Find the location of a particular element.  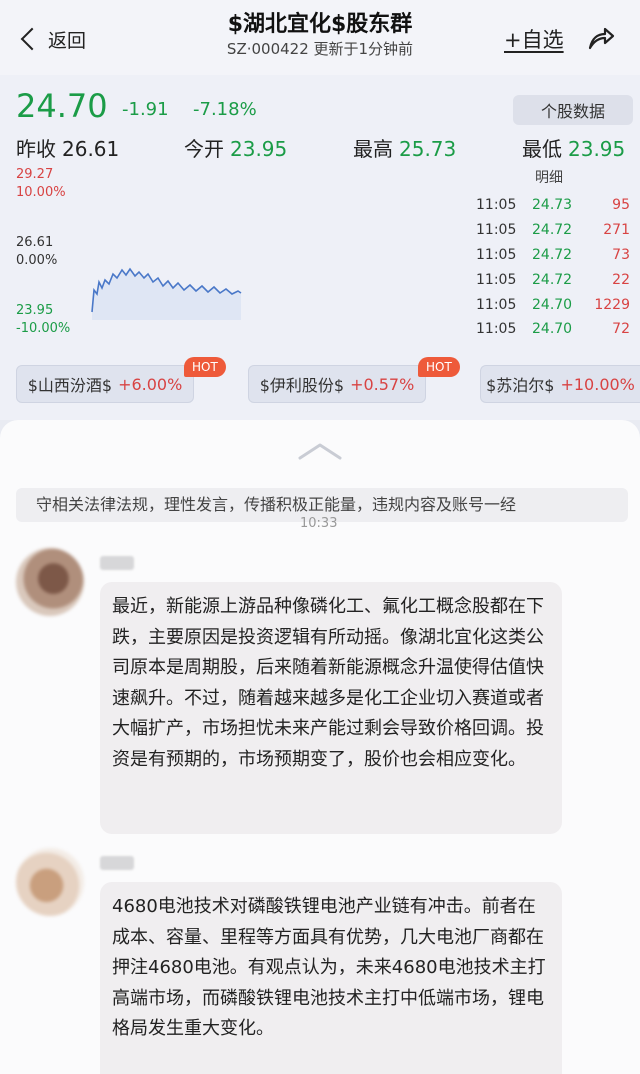

axis-bottom-percent: -10.00% is located at coordinates (43, 328).